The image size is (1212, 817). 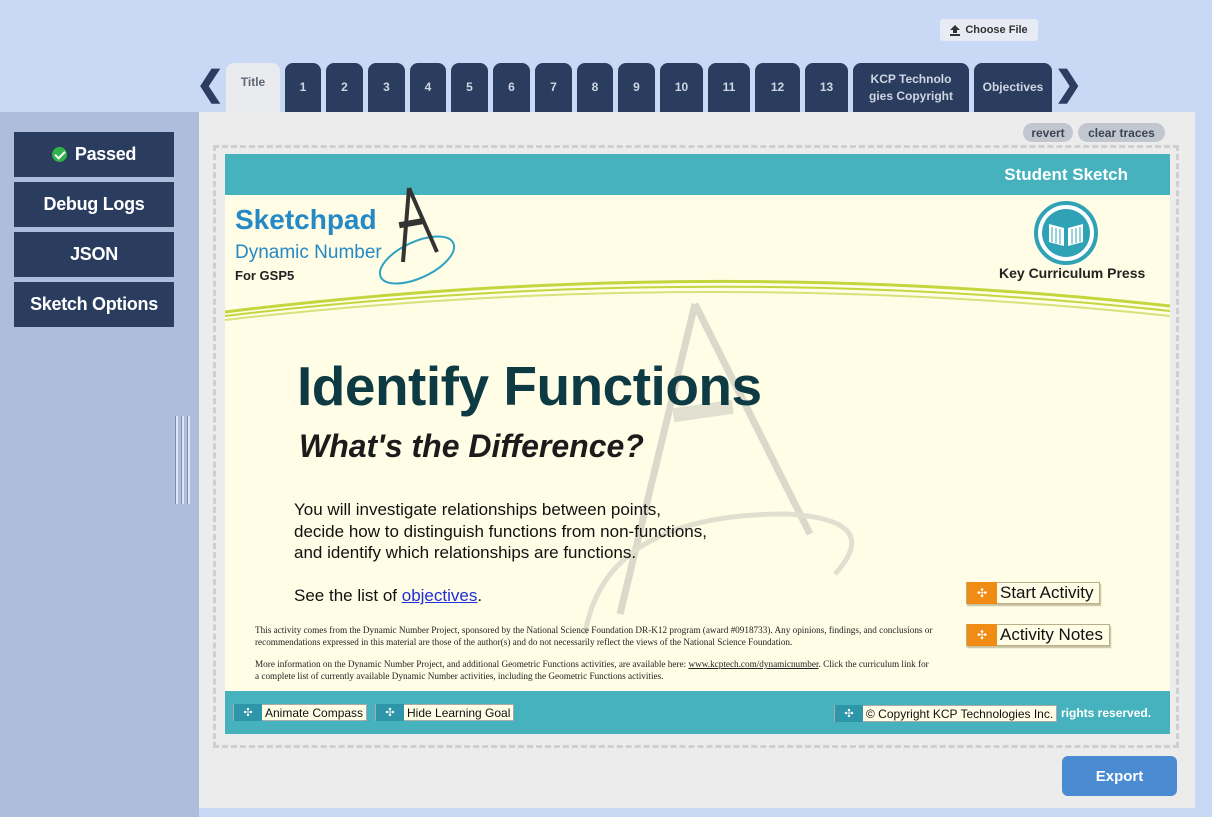 I want to click on checkmark-icon, so click(x=59, y=154).